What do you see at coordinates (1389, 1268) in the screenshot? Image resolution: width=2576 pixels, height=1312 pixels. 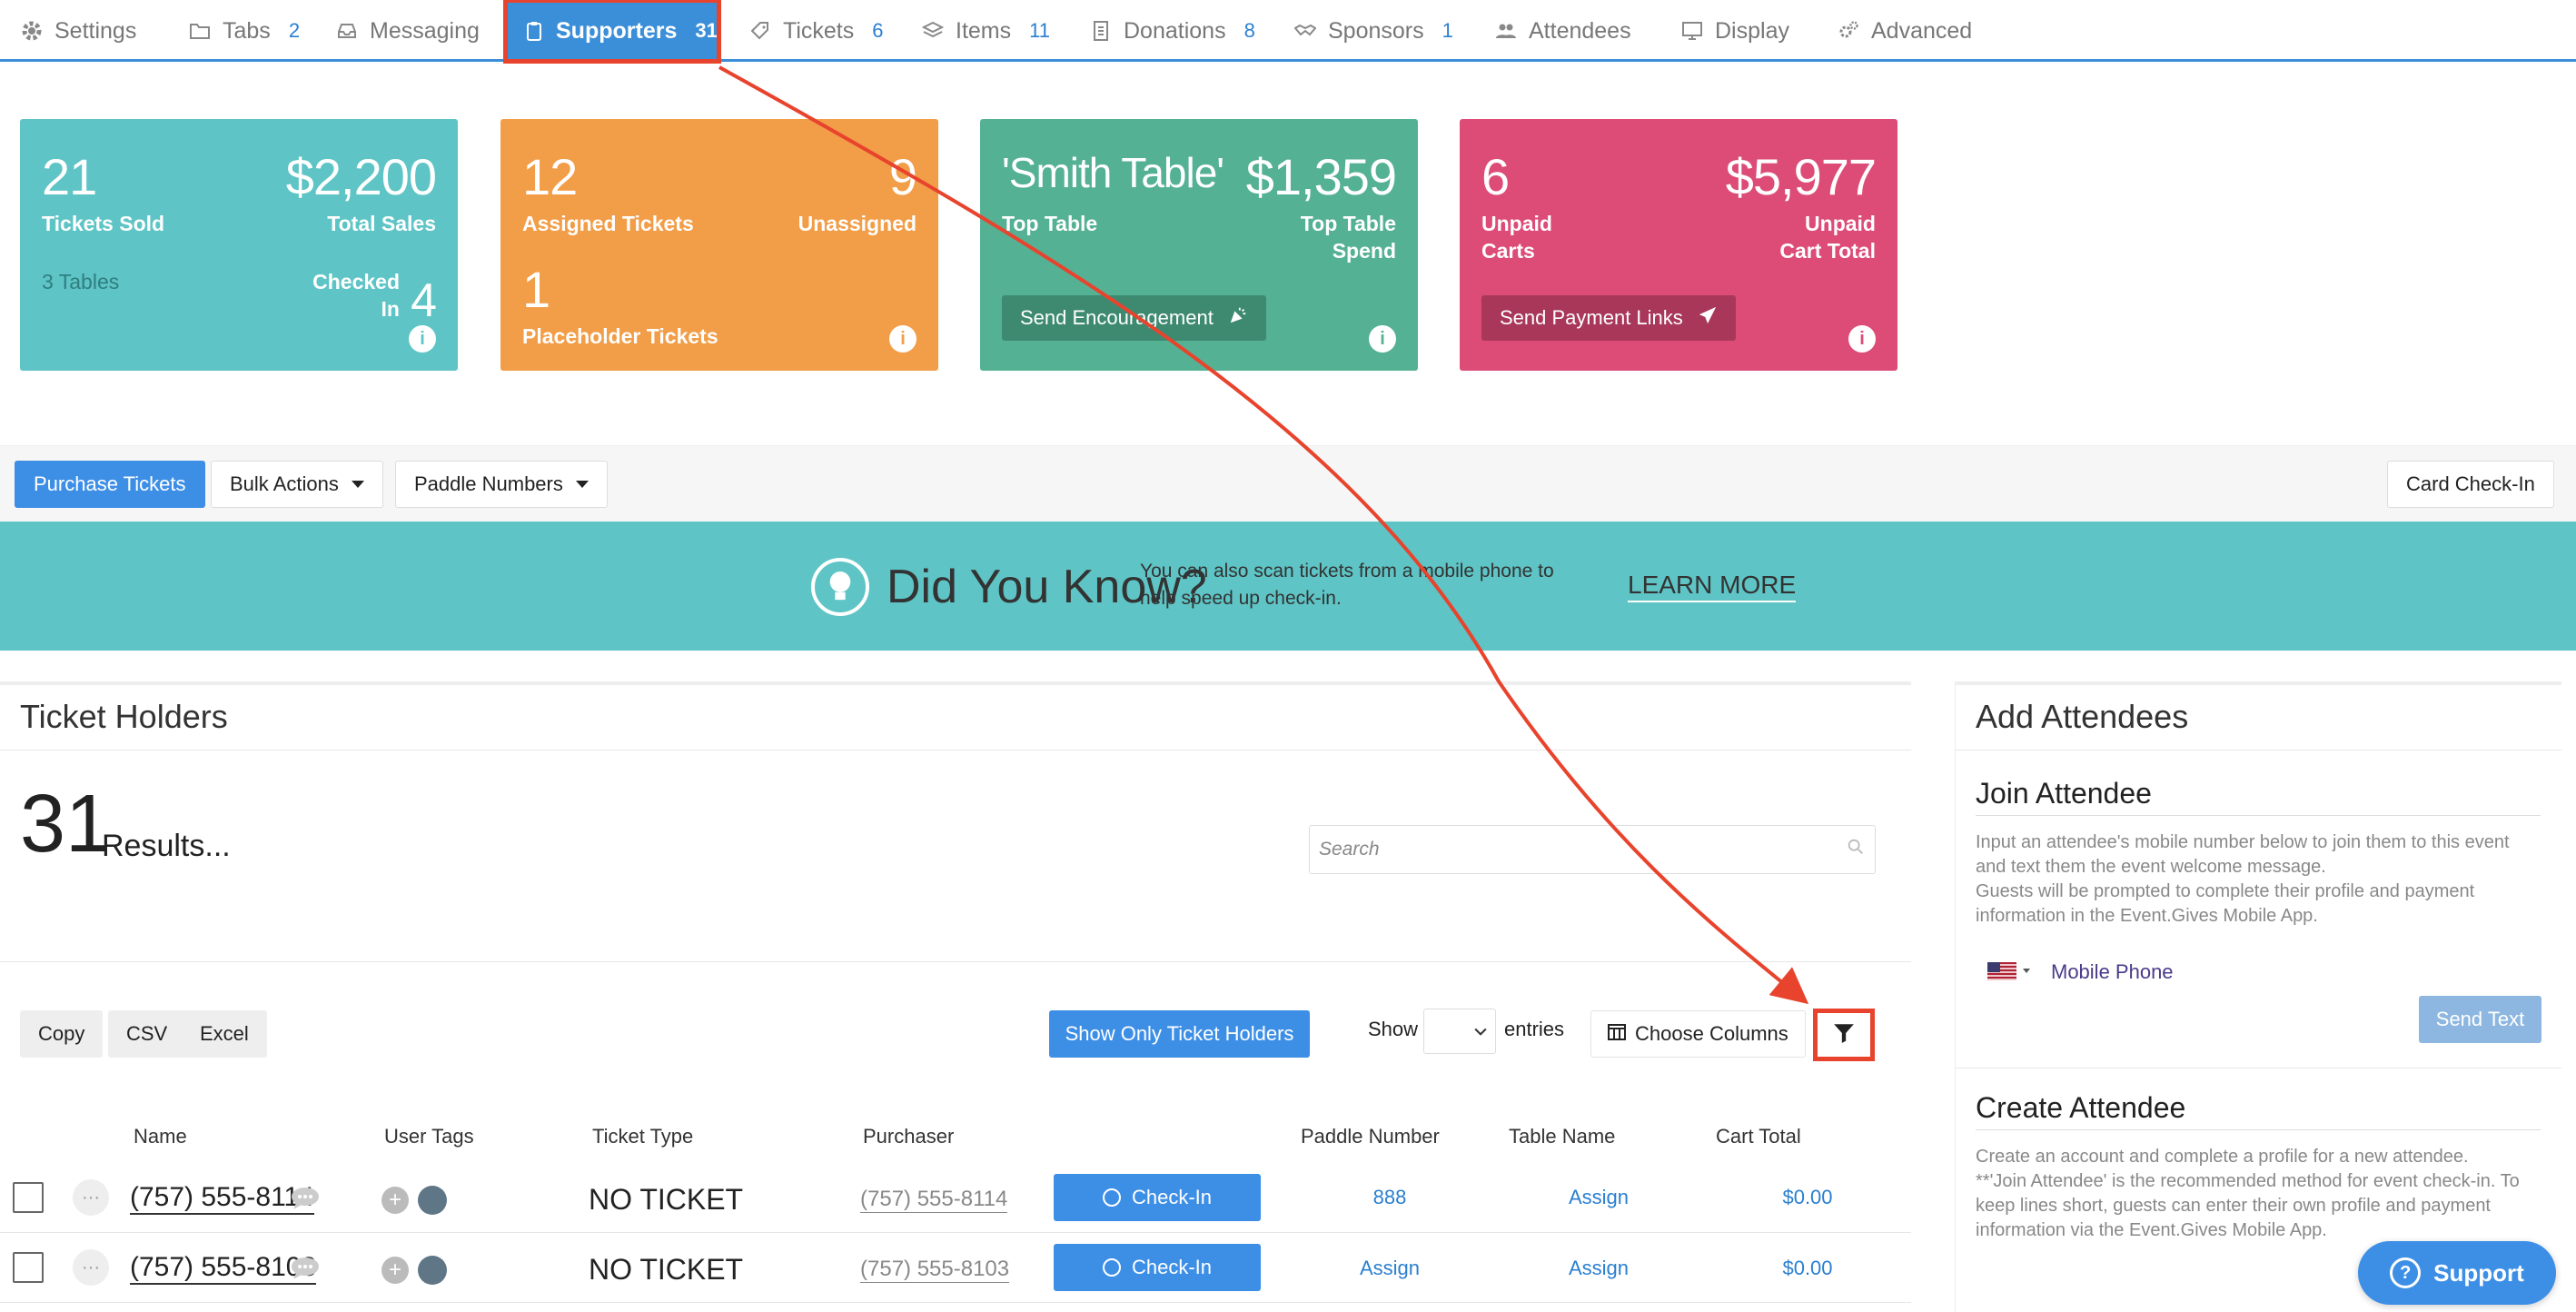 I see `paddle-number-link: Assign` at bounding box center [1389, 1268].